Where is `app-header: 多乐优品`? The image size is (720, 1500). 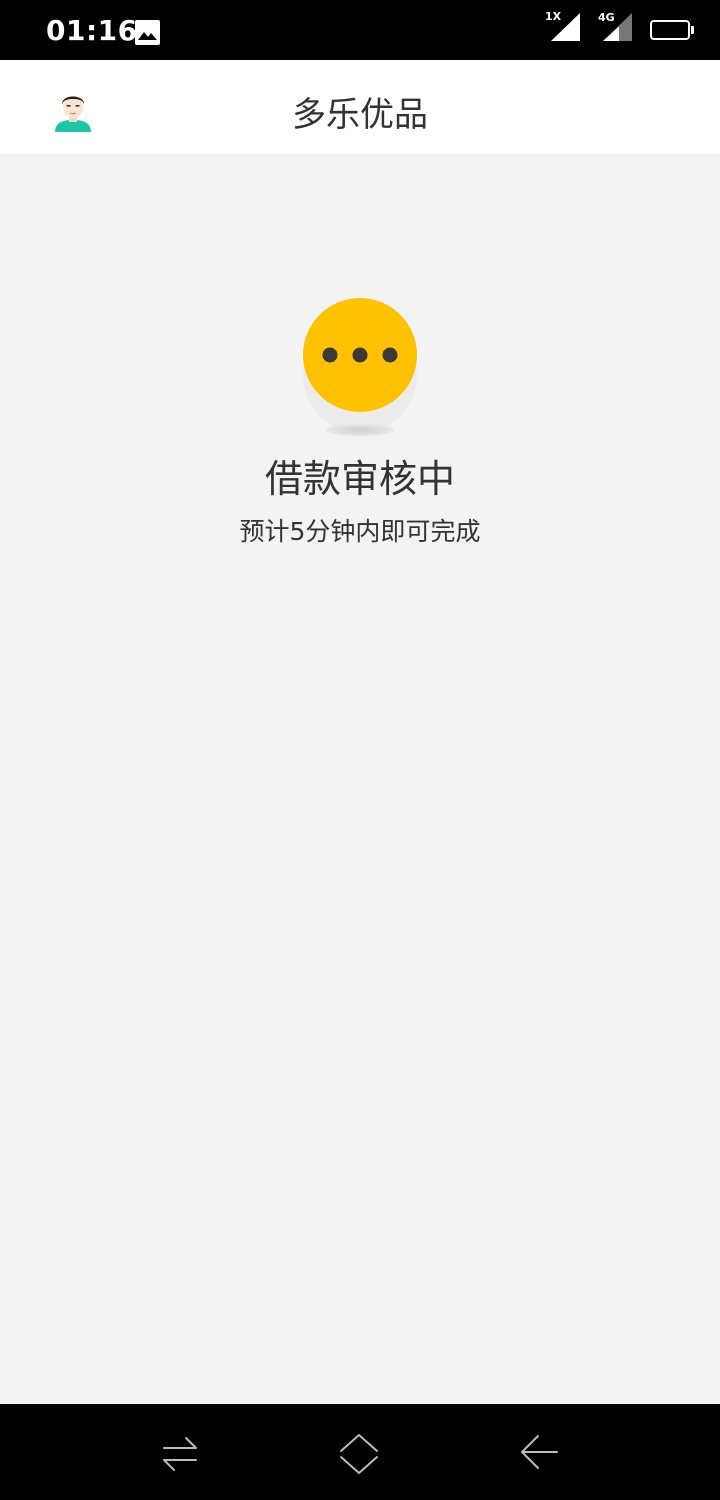 app-header: 多乐优品 is located at coordinates (360, 107).